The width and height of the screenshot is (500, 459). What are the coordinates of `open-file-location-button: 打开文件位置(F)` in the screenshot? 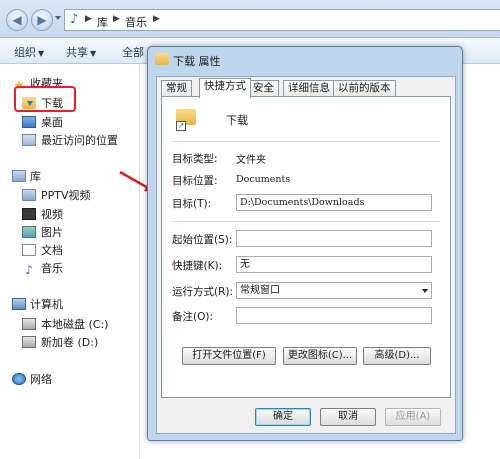 It's located at (229, 356).